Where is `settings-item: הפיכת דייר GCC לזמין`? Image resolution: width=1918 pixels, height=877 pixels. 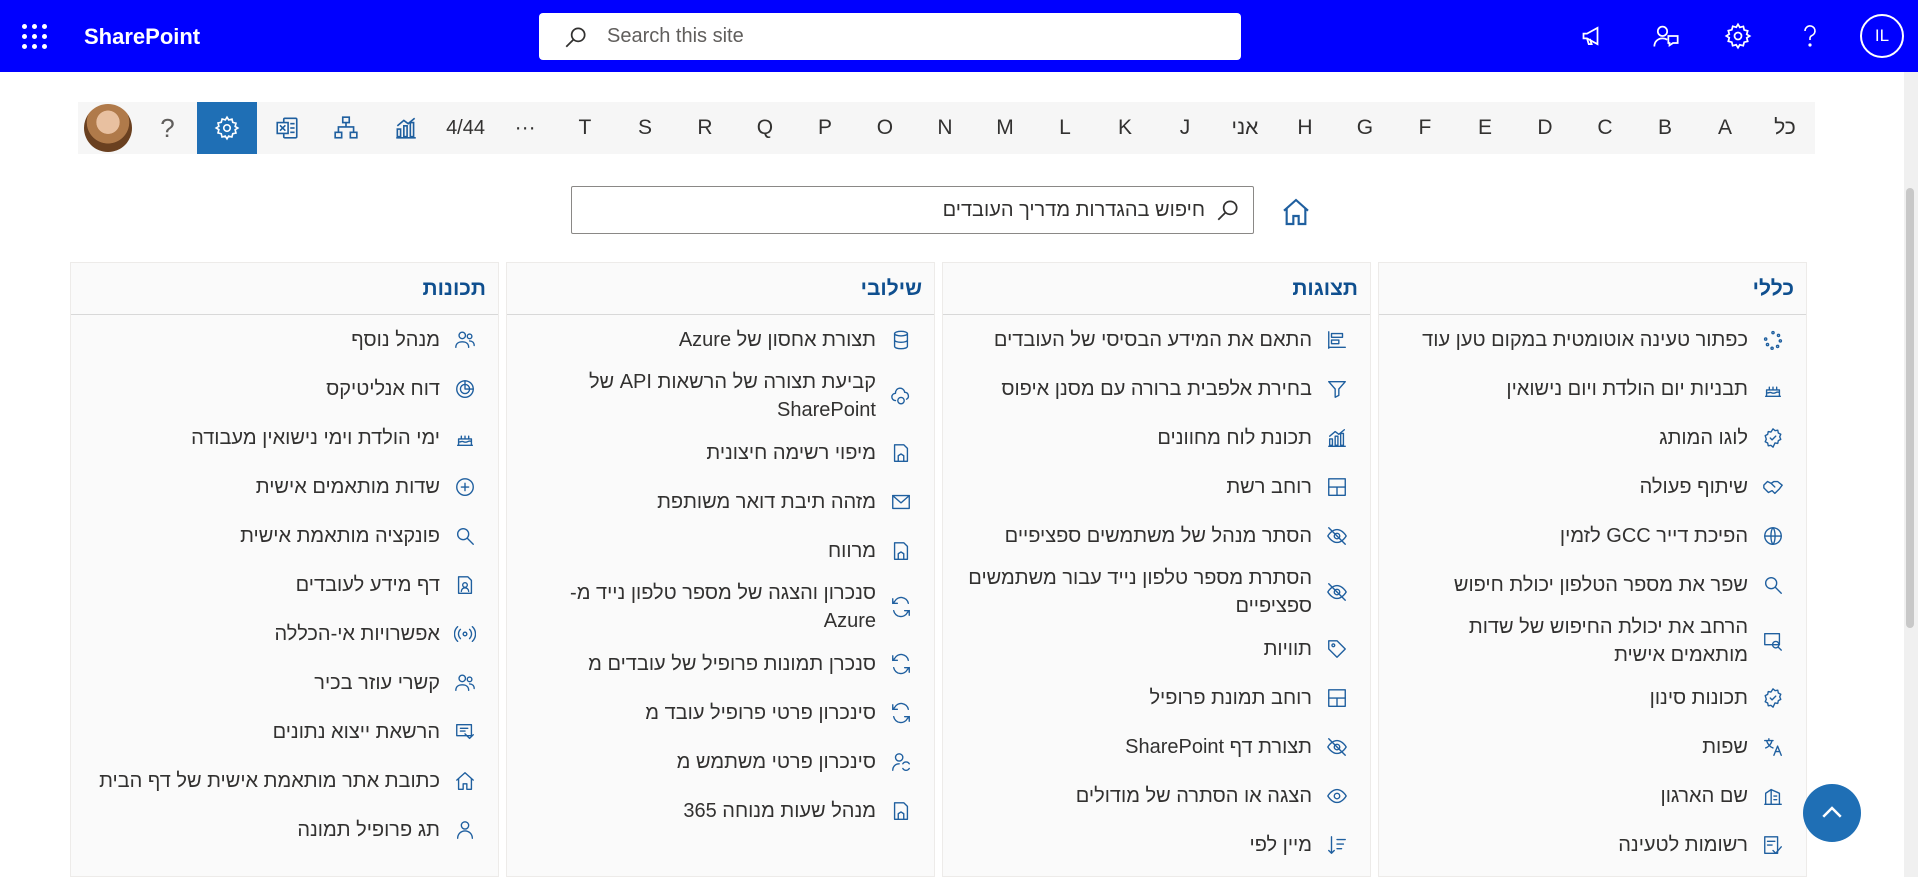 settings-item: הפיכת דייר GCC לזמין is located at coordinates (1592, 535).